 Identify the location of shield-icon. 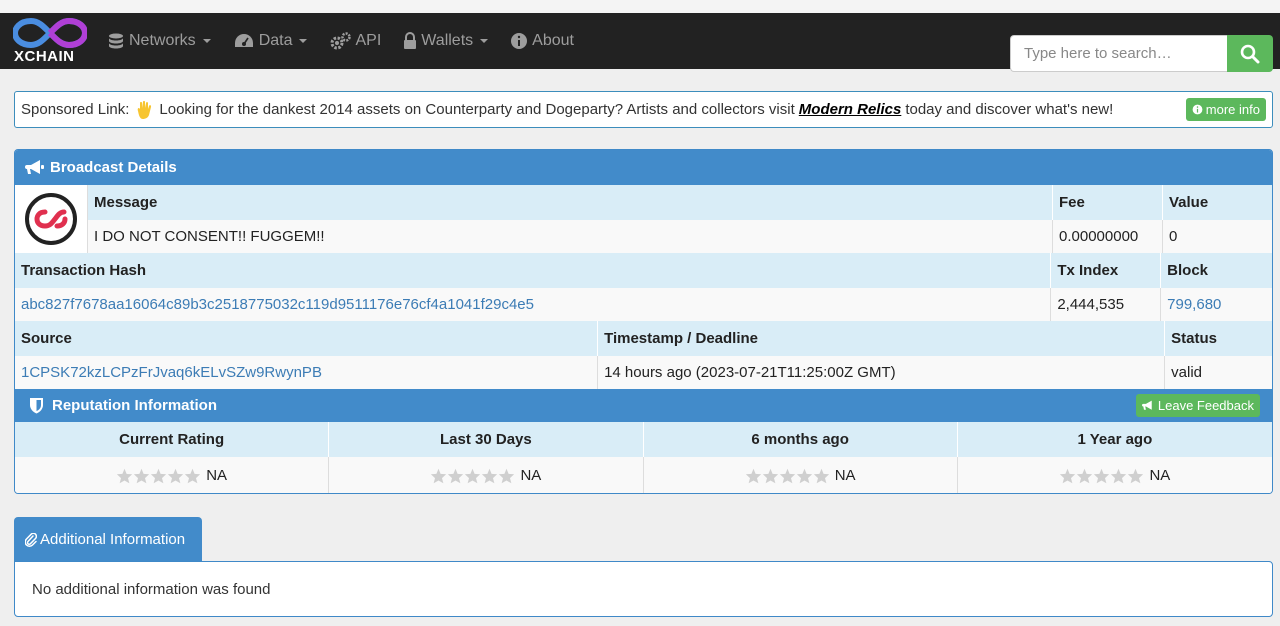
(36, 405).